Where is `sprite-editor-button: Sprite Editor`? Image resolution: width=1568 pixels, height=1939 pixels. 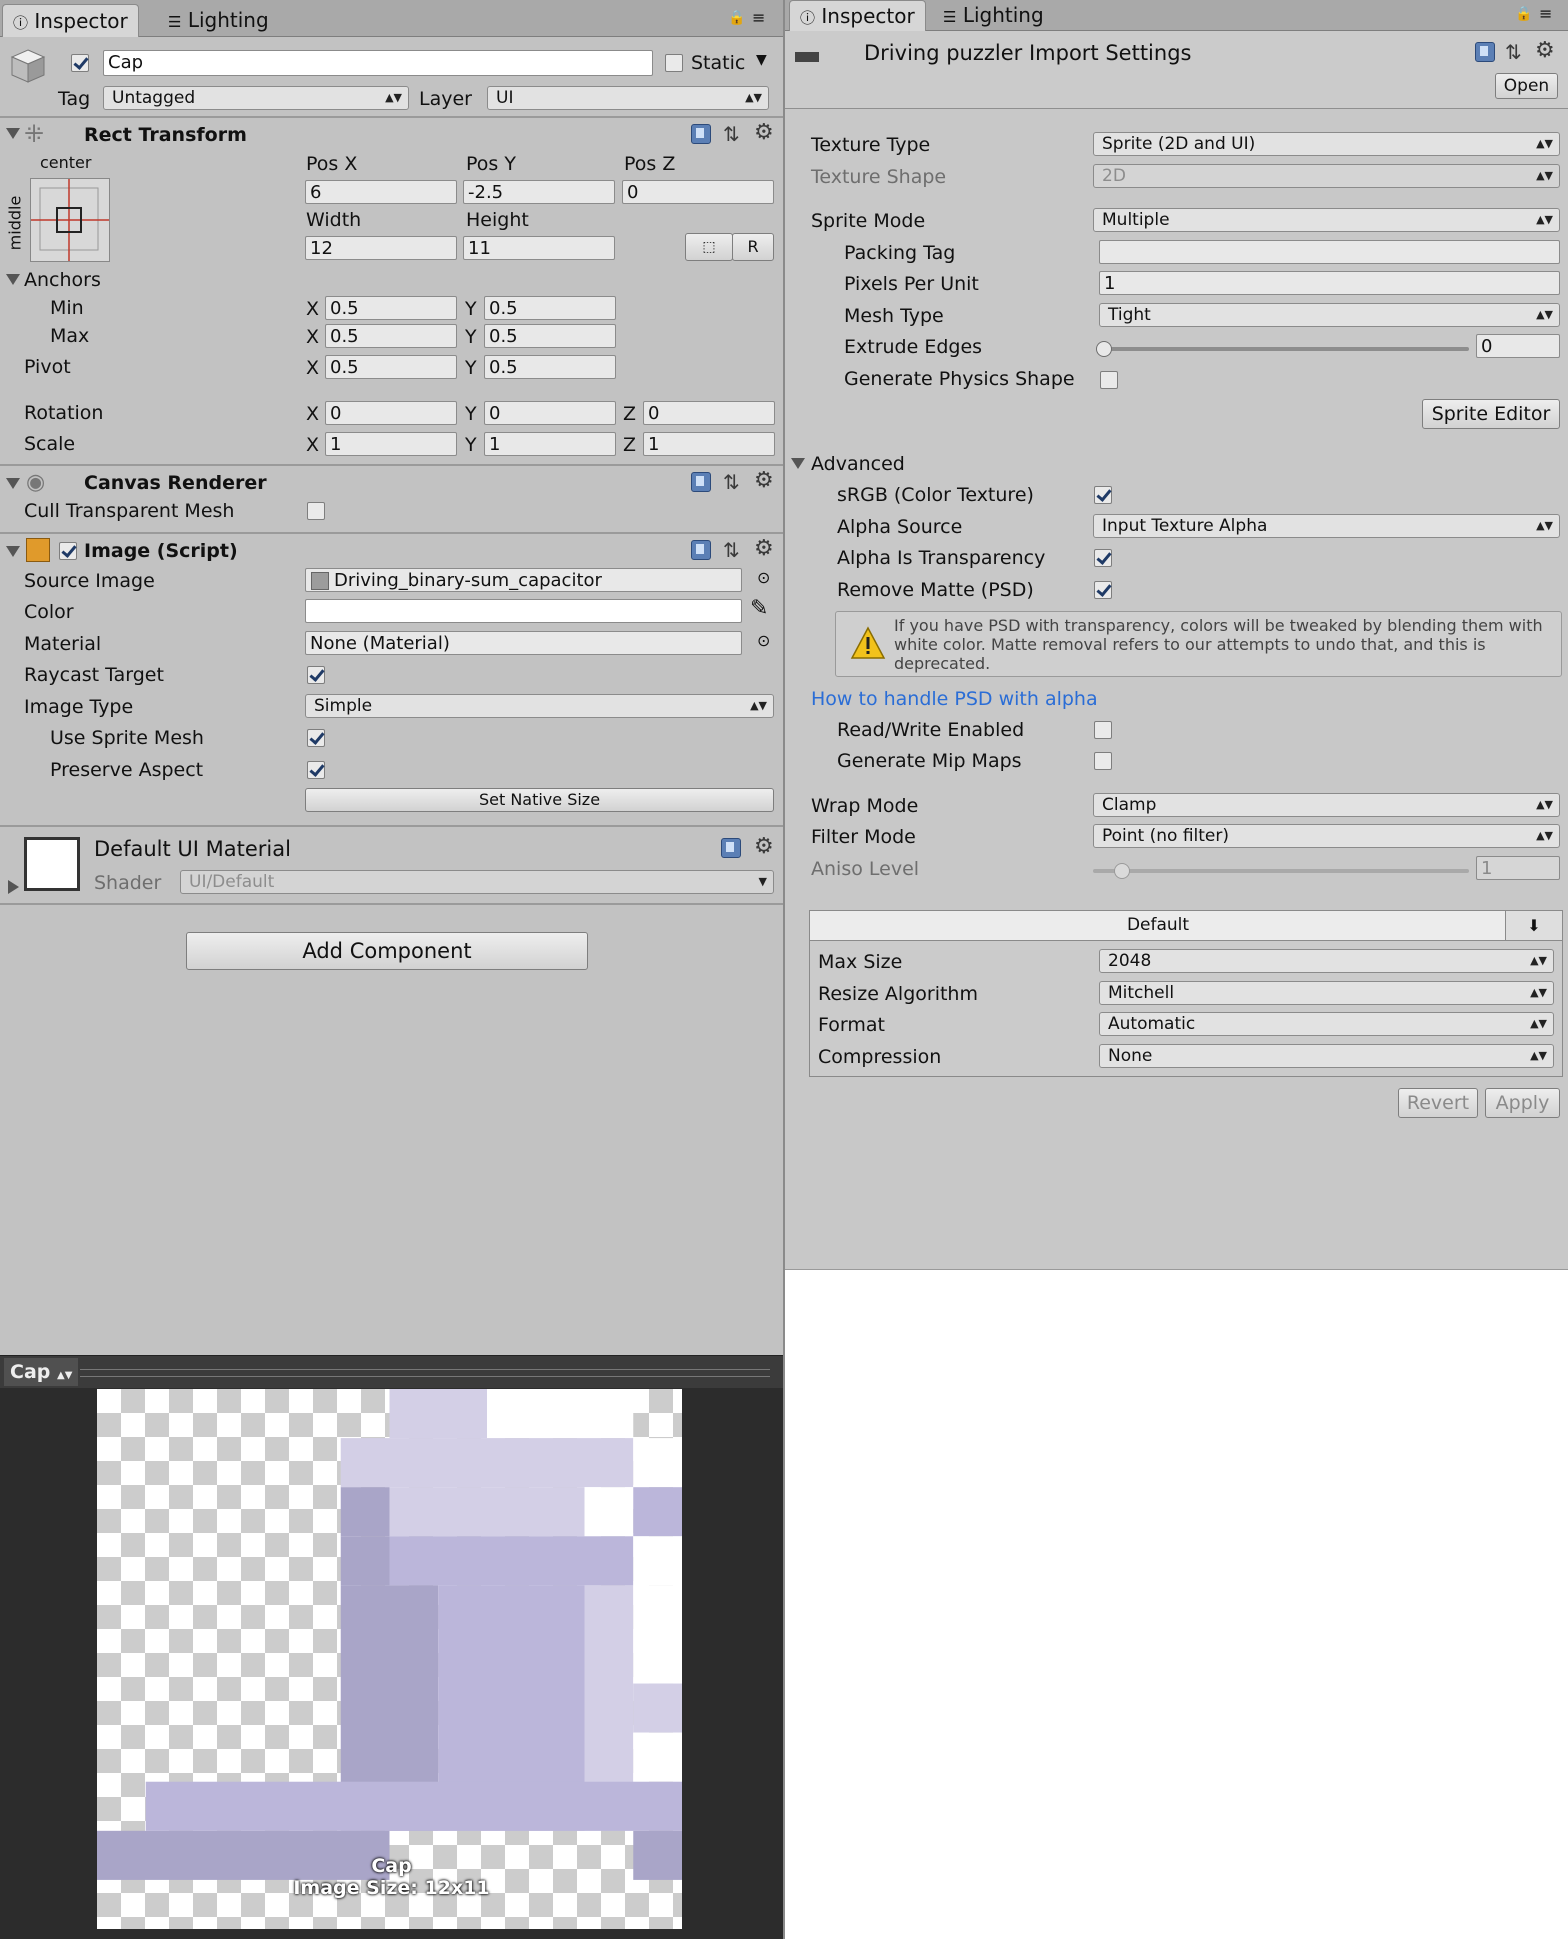 sprite-editor-button: Sprite Editor is located at coordinates (1491, 414).